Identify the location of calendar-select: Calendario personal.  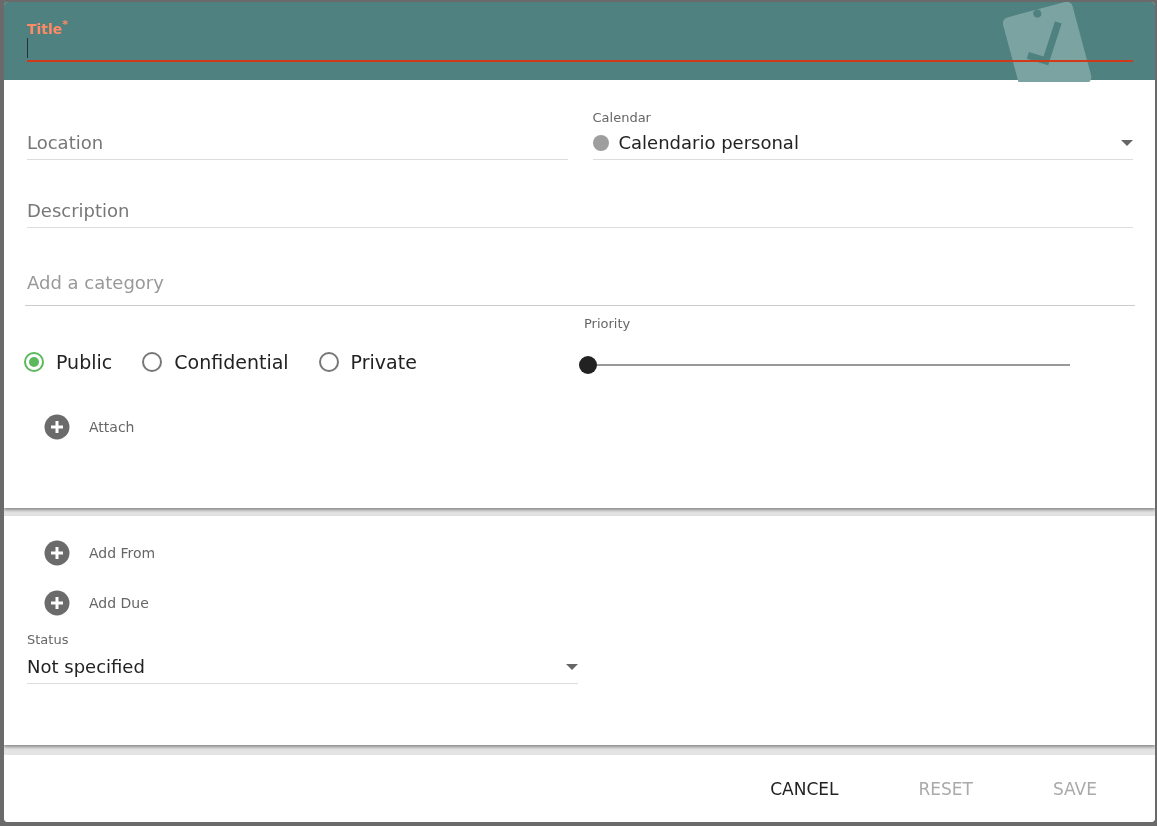
(862, 144).